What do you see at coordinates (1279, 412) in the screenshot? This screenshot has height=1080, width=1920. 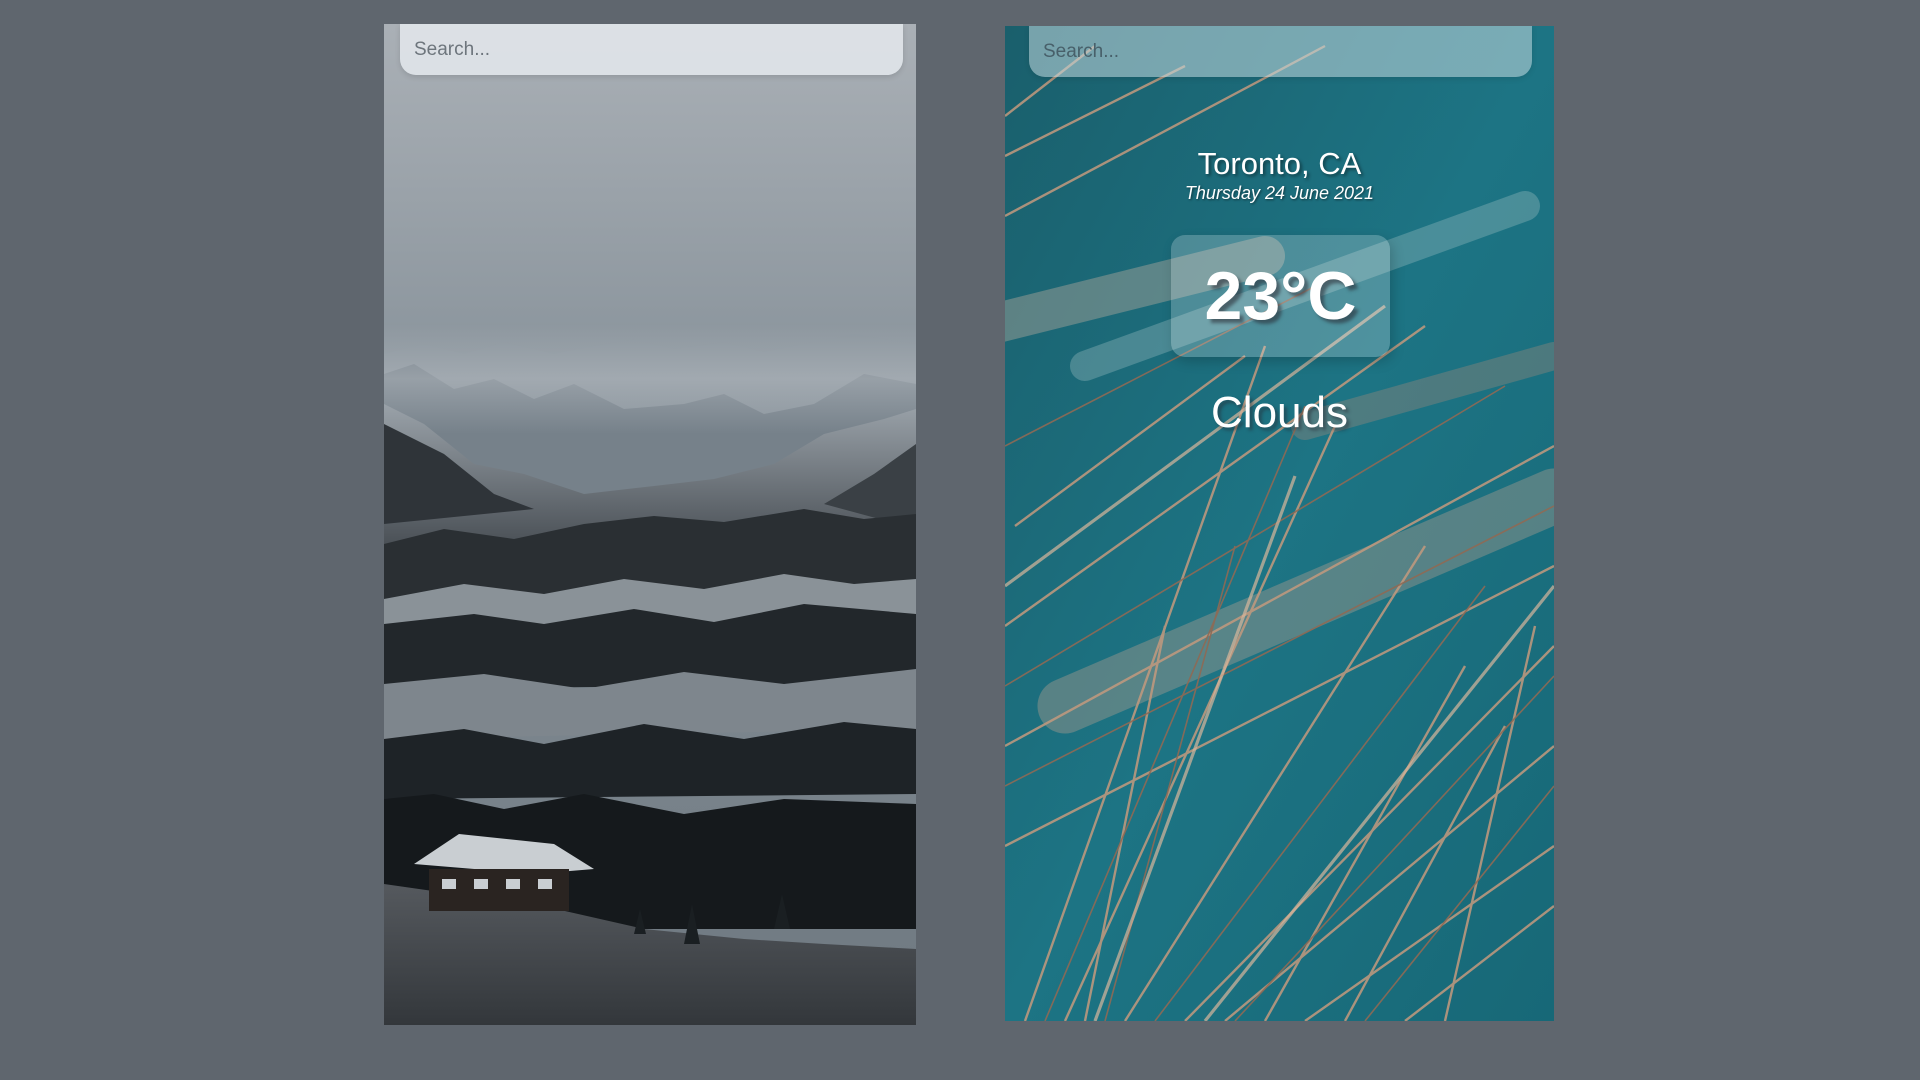 I see `weather-condition: Clouds` at bounding box center [1279, 412].